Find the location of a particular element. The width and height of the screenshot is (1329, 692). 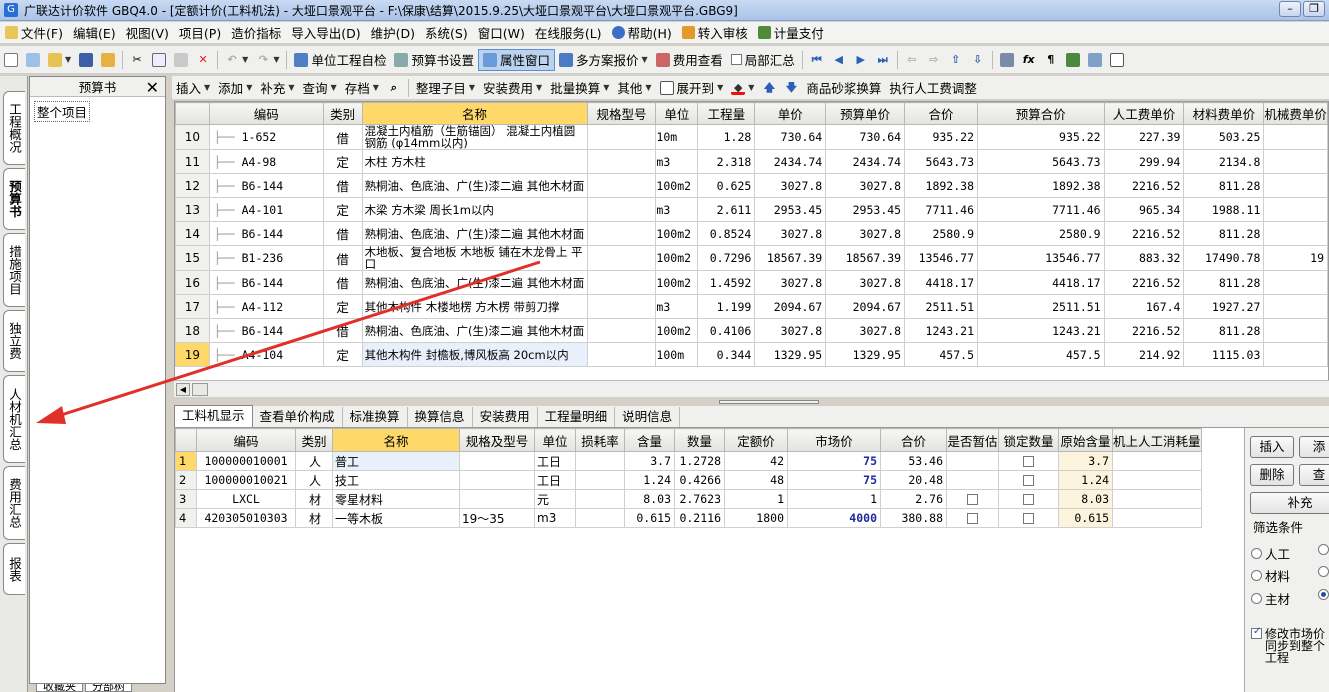

item-unit-price: 2094.67 is located at coordinates (790, 306).